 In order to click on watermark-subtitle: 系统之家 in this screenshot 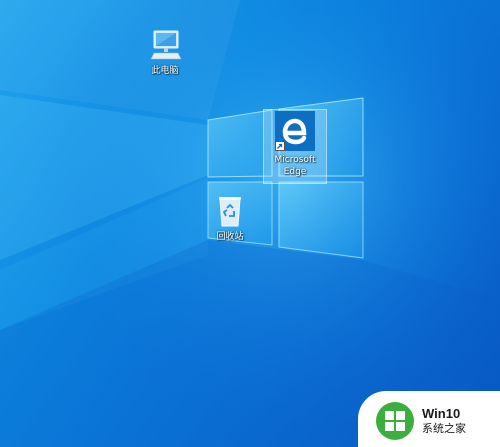, I will do `click(444, 428)`.